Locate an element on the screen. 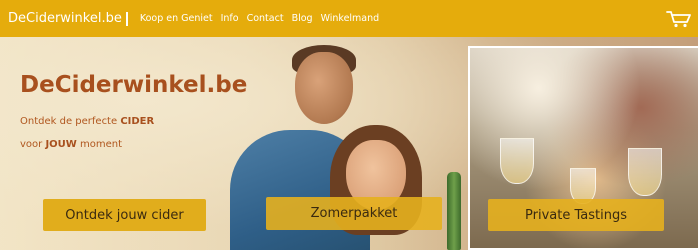 This screenshot has width=698, height=250. nav-link-blog: Blog is located at coordinates (302, 18).